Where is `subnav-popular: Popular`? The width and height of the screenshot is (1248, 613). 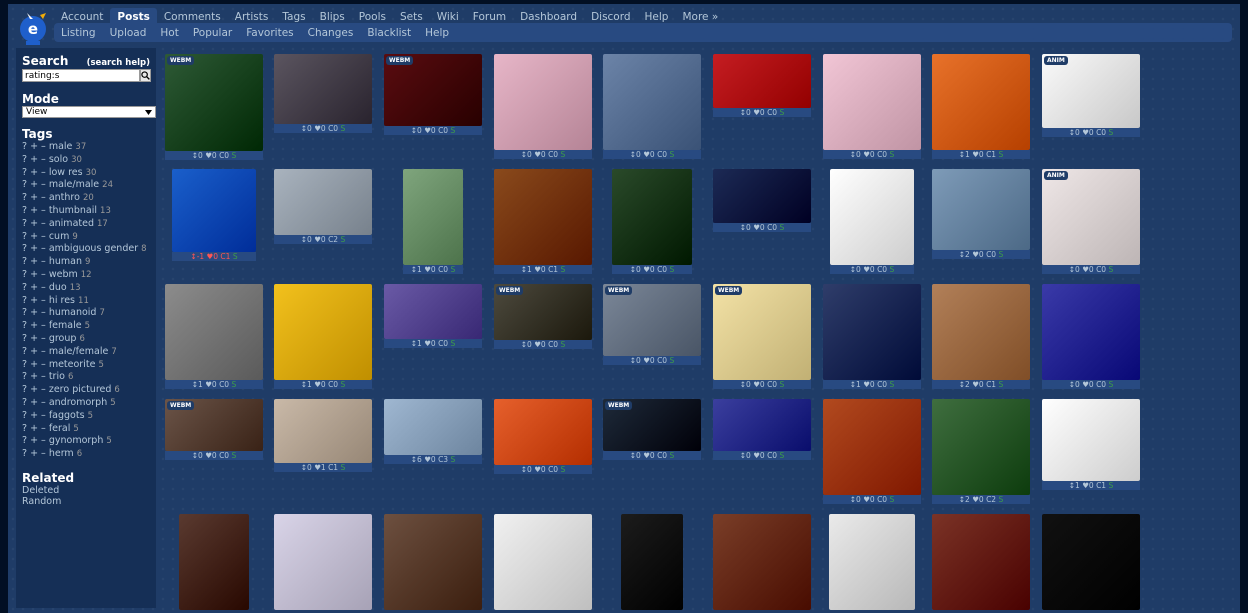 subnav-popular: Popular is located at coordinates (212, 33).